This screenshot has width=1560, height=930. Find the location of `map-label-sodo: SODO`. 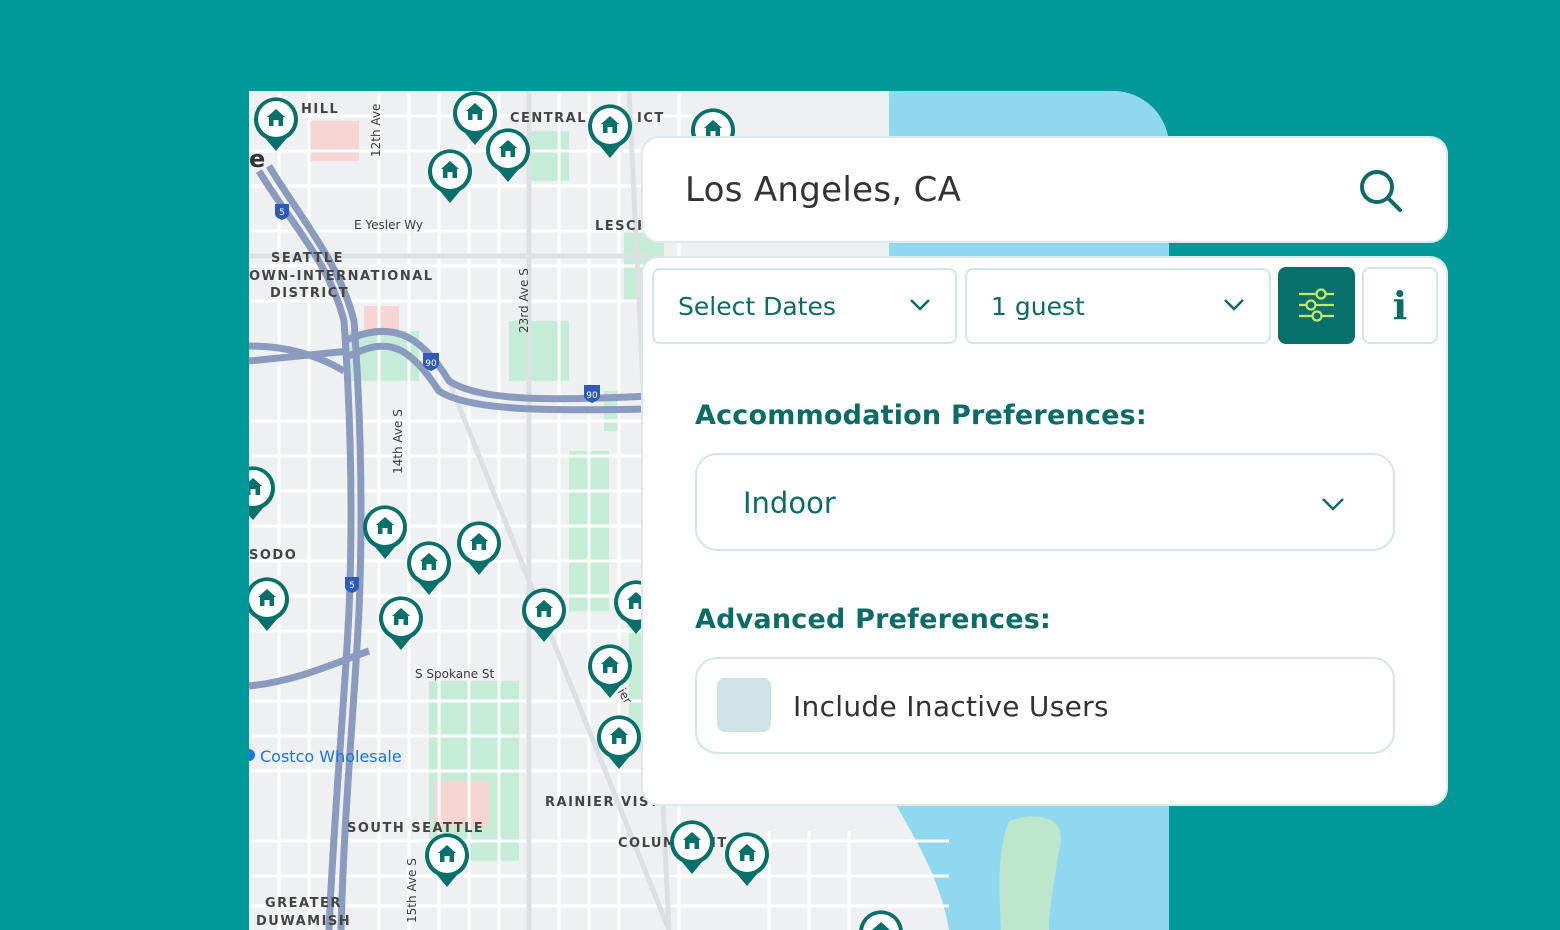

map-label-sodo: SODO is located at coordinates (273, 555).